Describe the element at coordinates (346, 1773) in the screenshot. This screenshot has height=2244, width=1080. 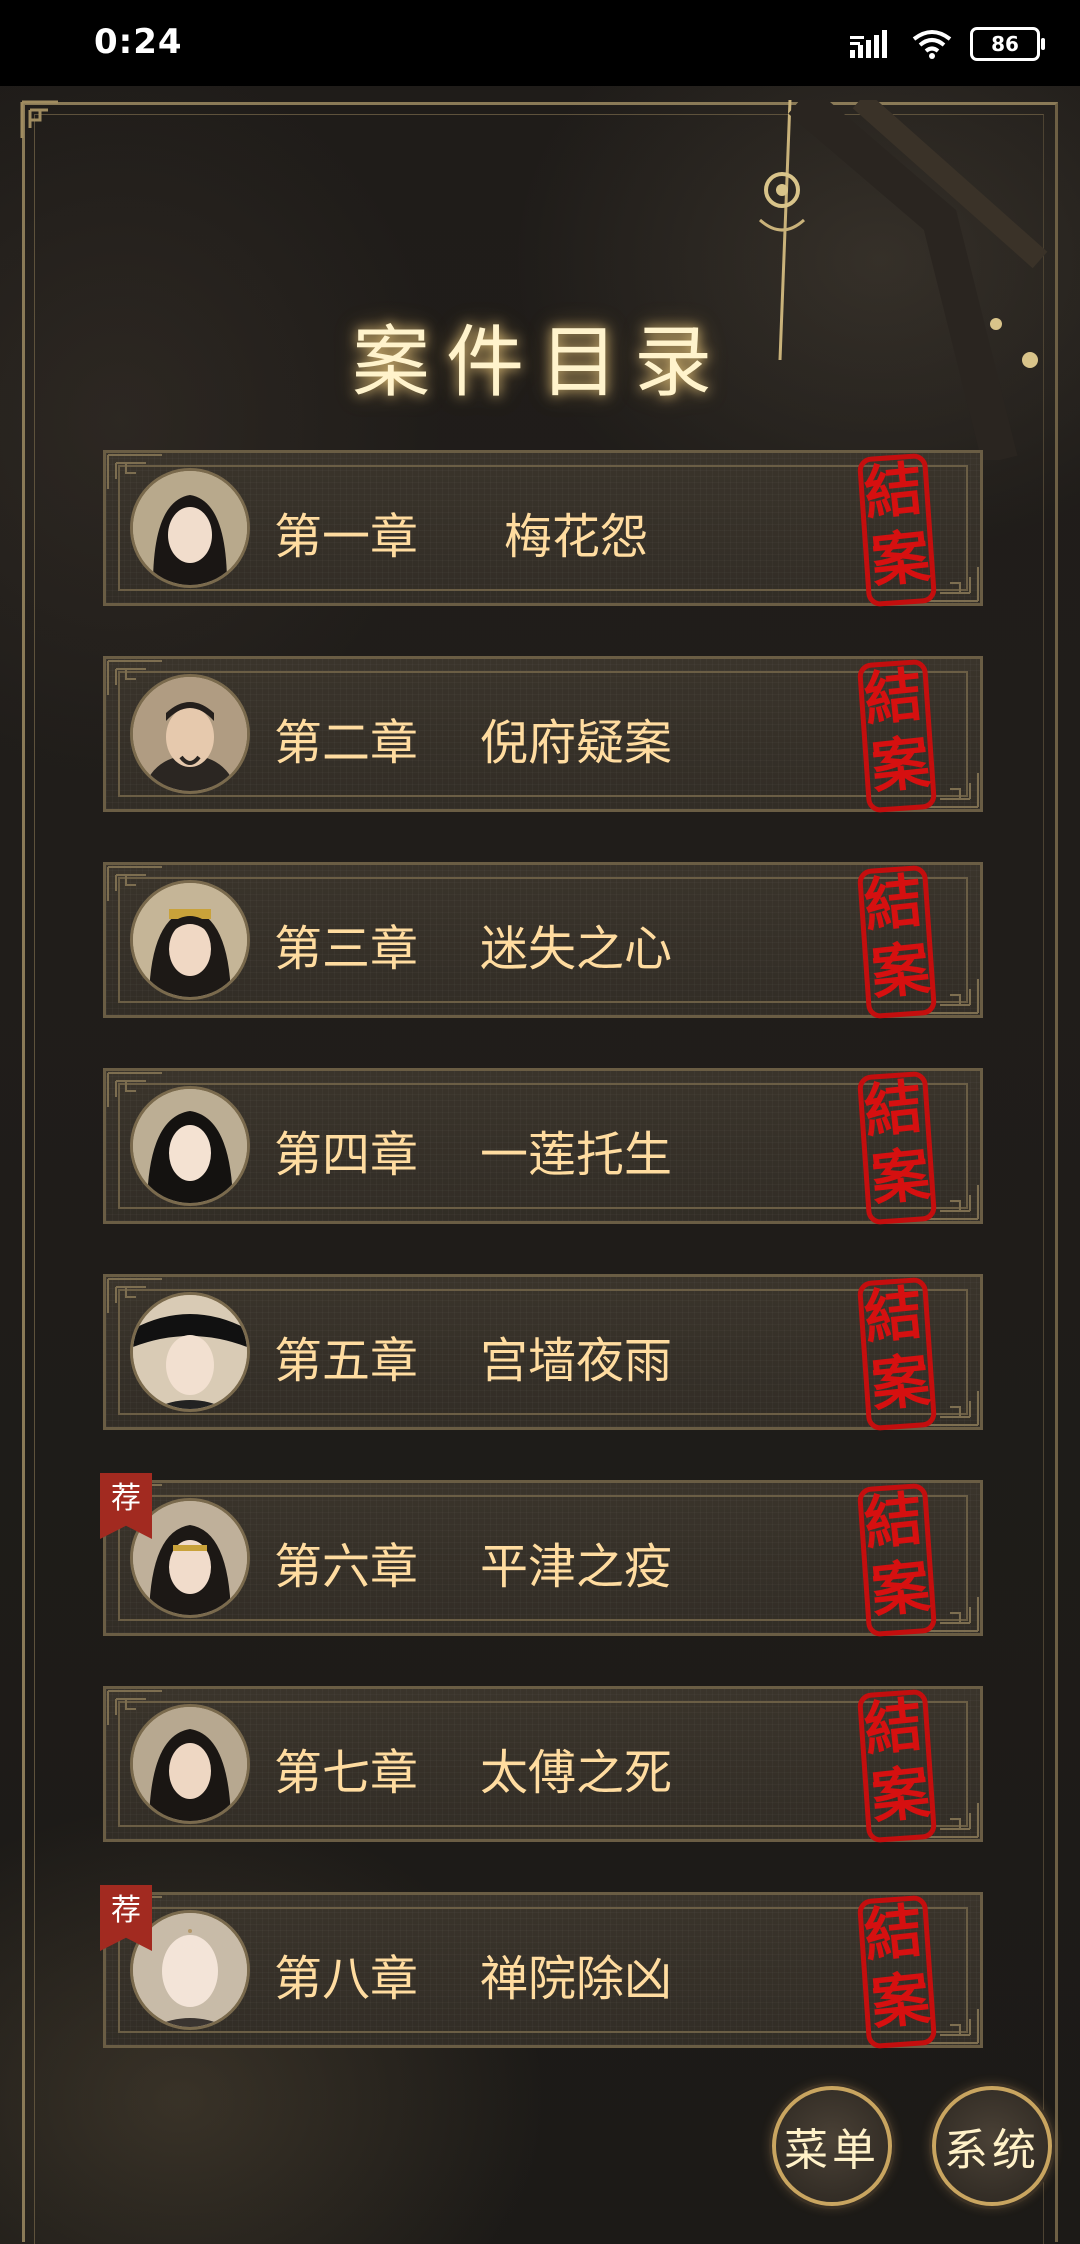
I see `chapter-number: 第七章` at that location.